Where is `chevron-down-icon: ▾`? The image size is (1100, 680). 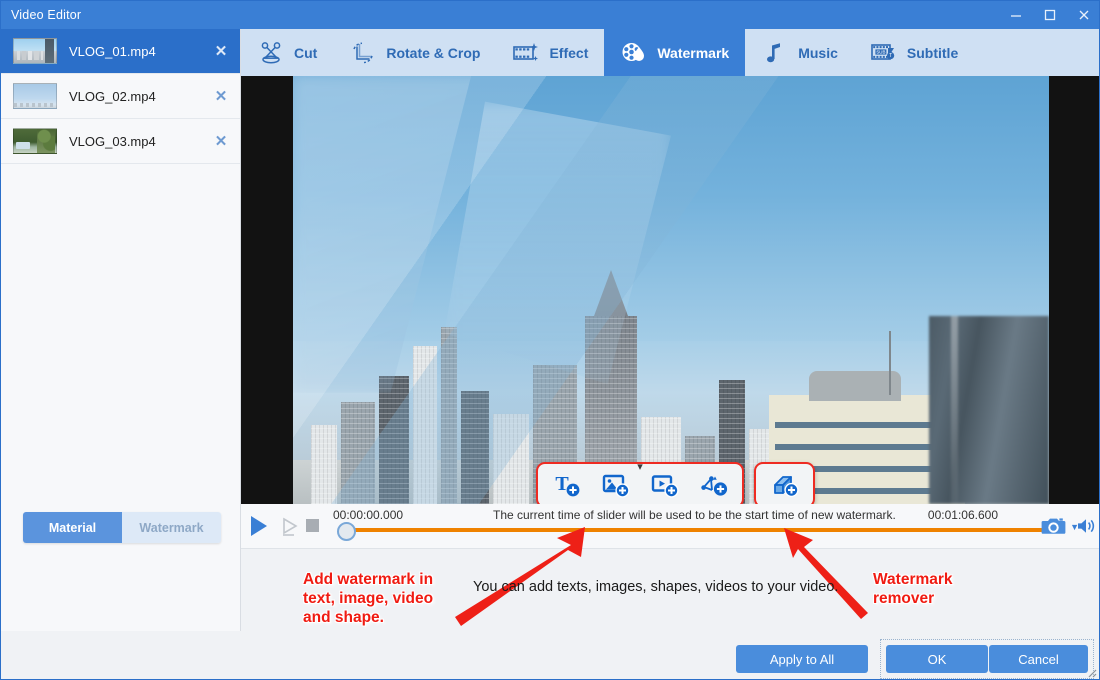
chevron-down-icon: ▾ is located at coordinates (640, 467).